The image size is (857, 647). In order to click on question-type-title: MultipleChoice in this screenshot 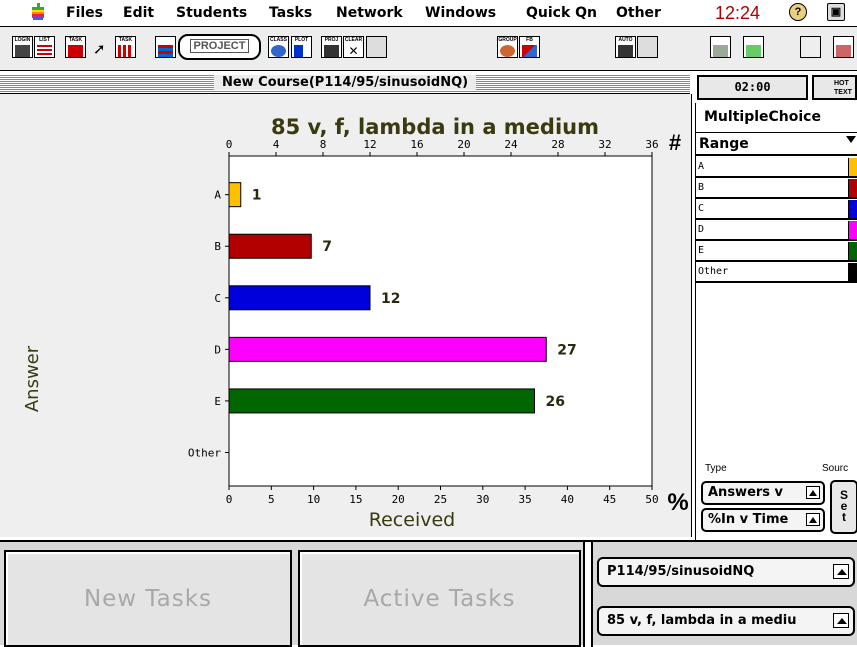, I will do `click(762, 117)`.